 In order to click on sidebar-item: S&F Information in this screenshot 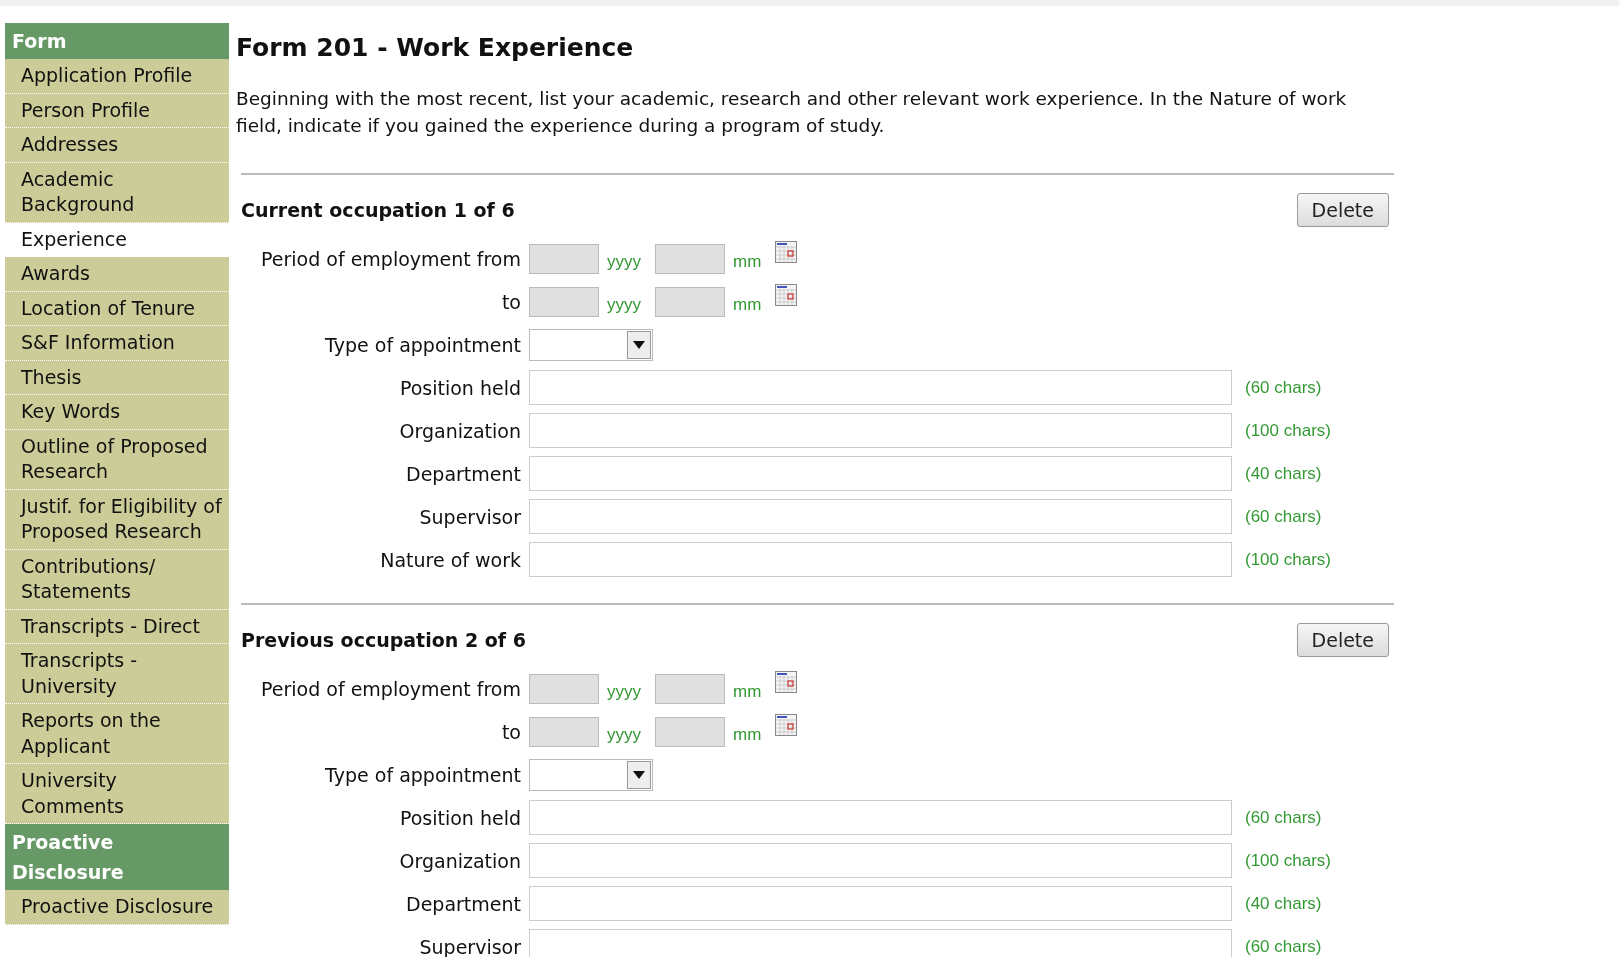, I will do `click(117, 343)`.